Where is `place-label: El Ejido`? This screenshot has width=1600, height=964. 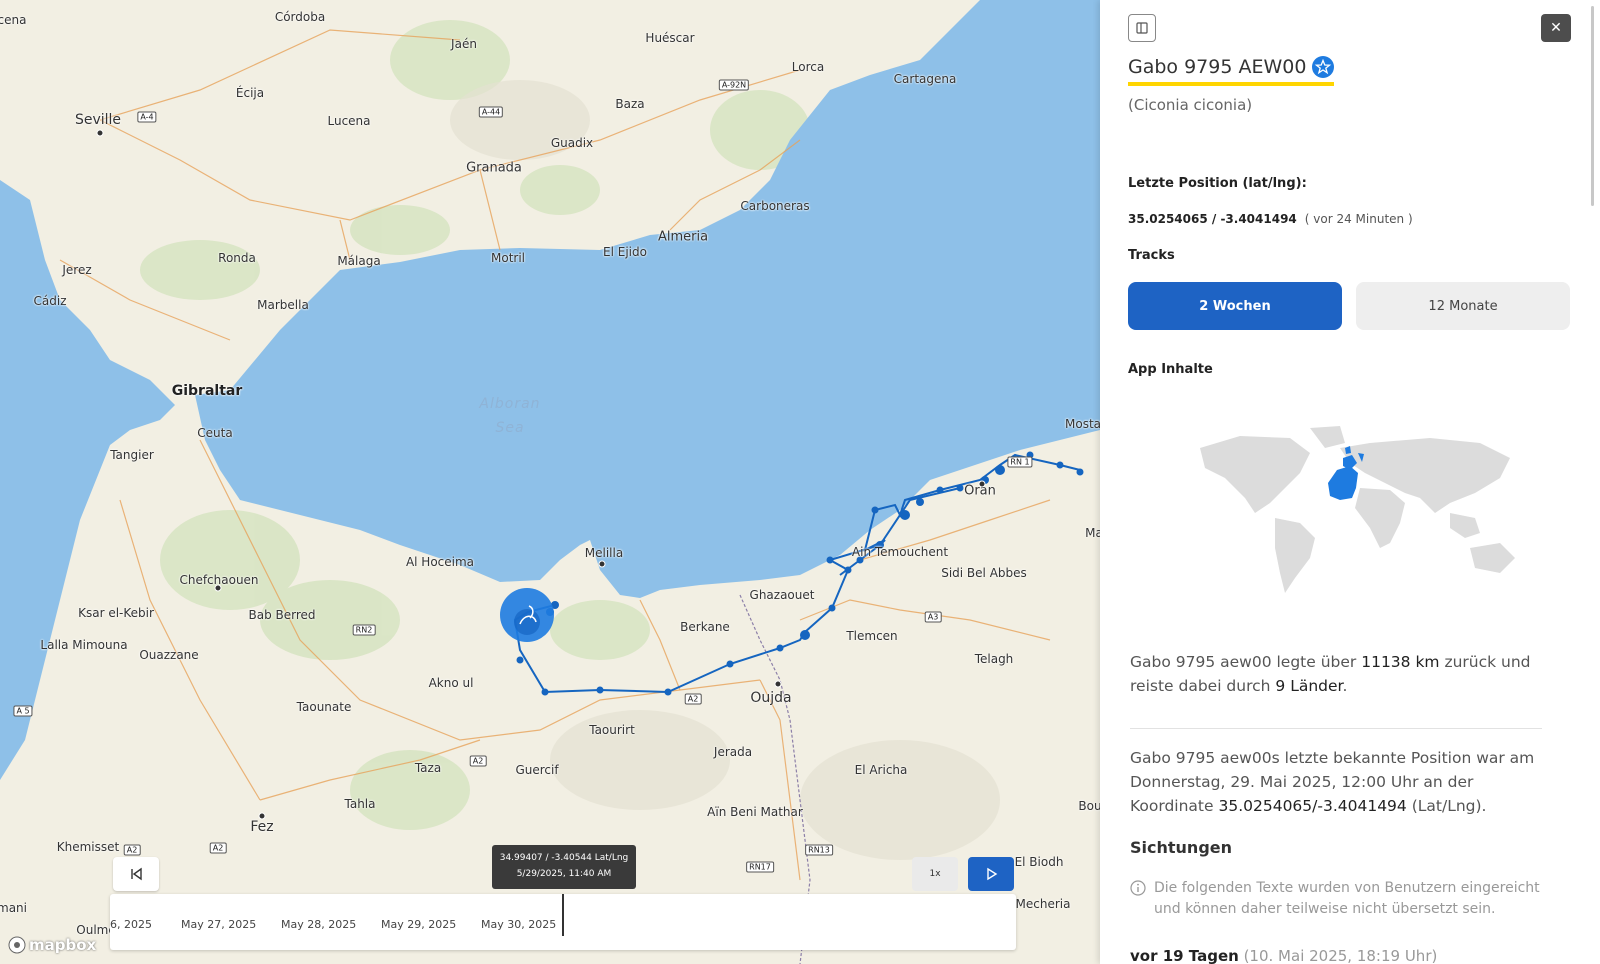 place-label: El Ejido is located at coordinates (625, 252).